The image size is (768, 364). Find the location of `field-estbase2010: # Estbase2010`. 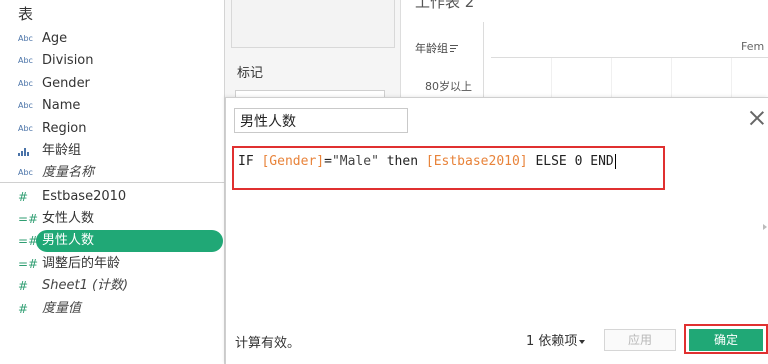

field-estbase2010: # Estbase2010 is located at coordinates (112, 197).